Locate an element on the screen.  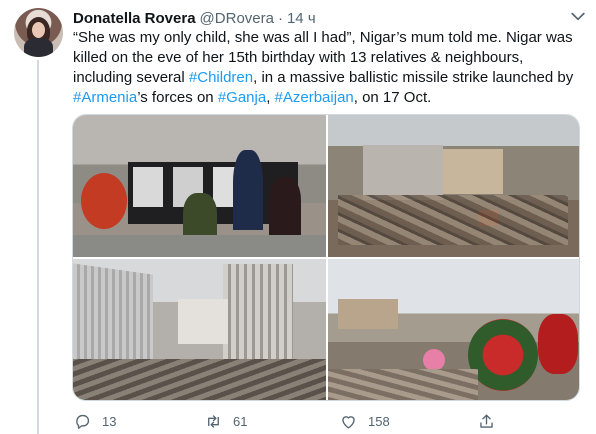
hashtag-link: #Children is located at coordinates (221, 77).